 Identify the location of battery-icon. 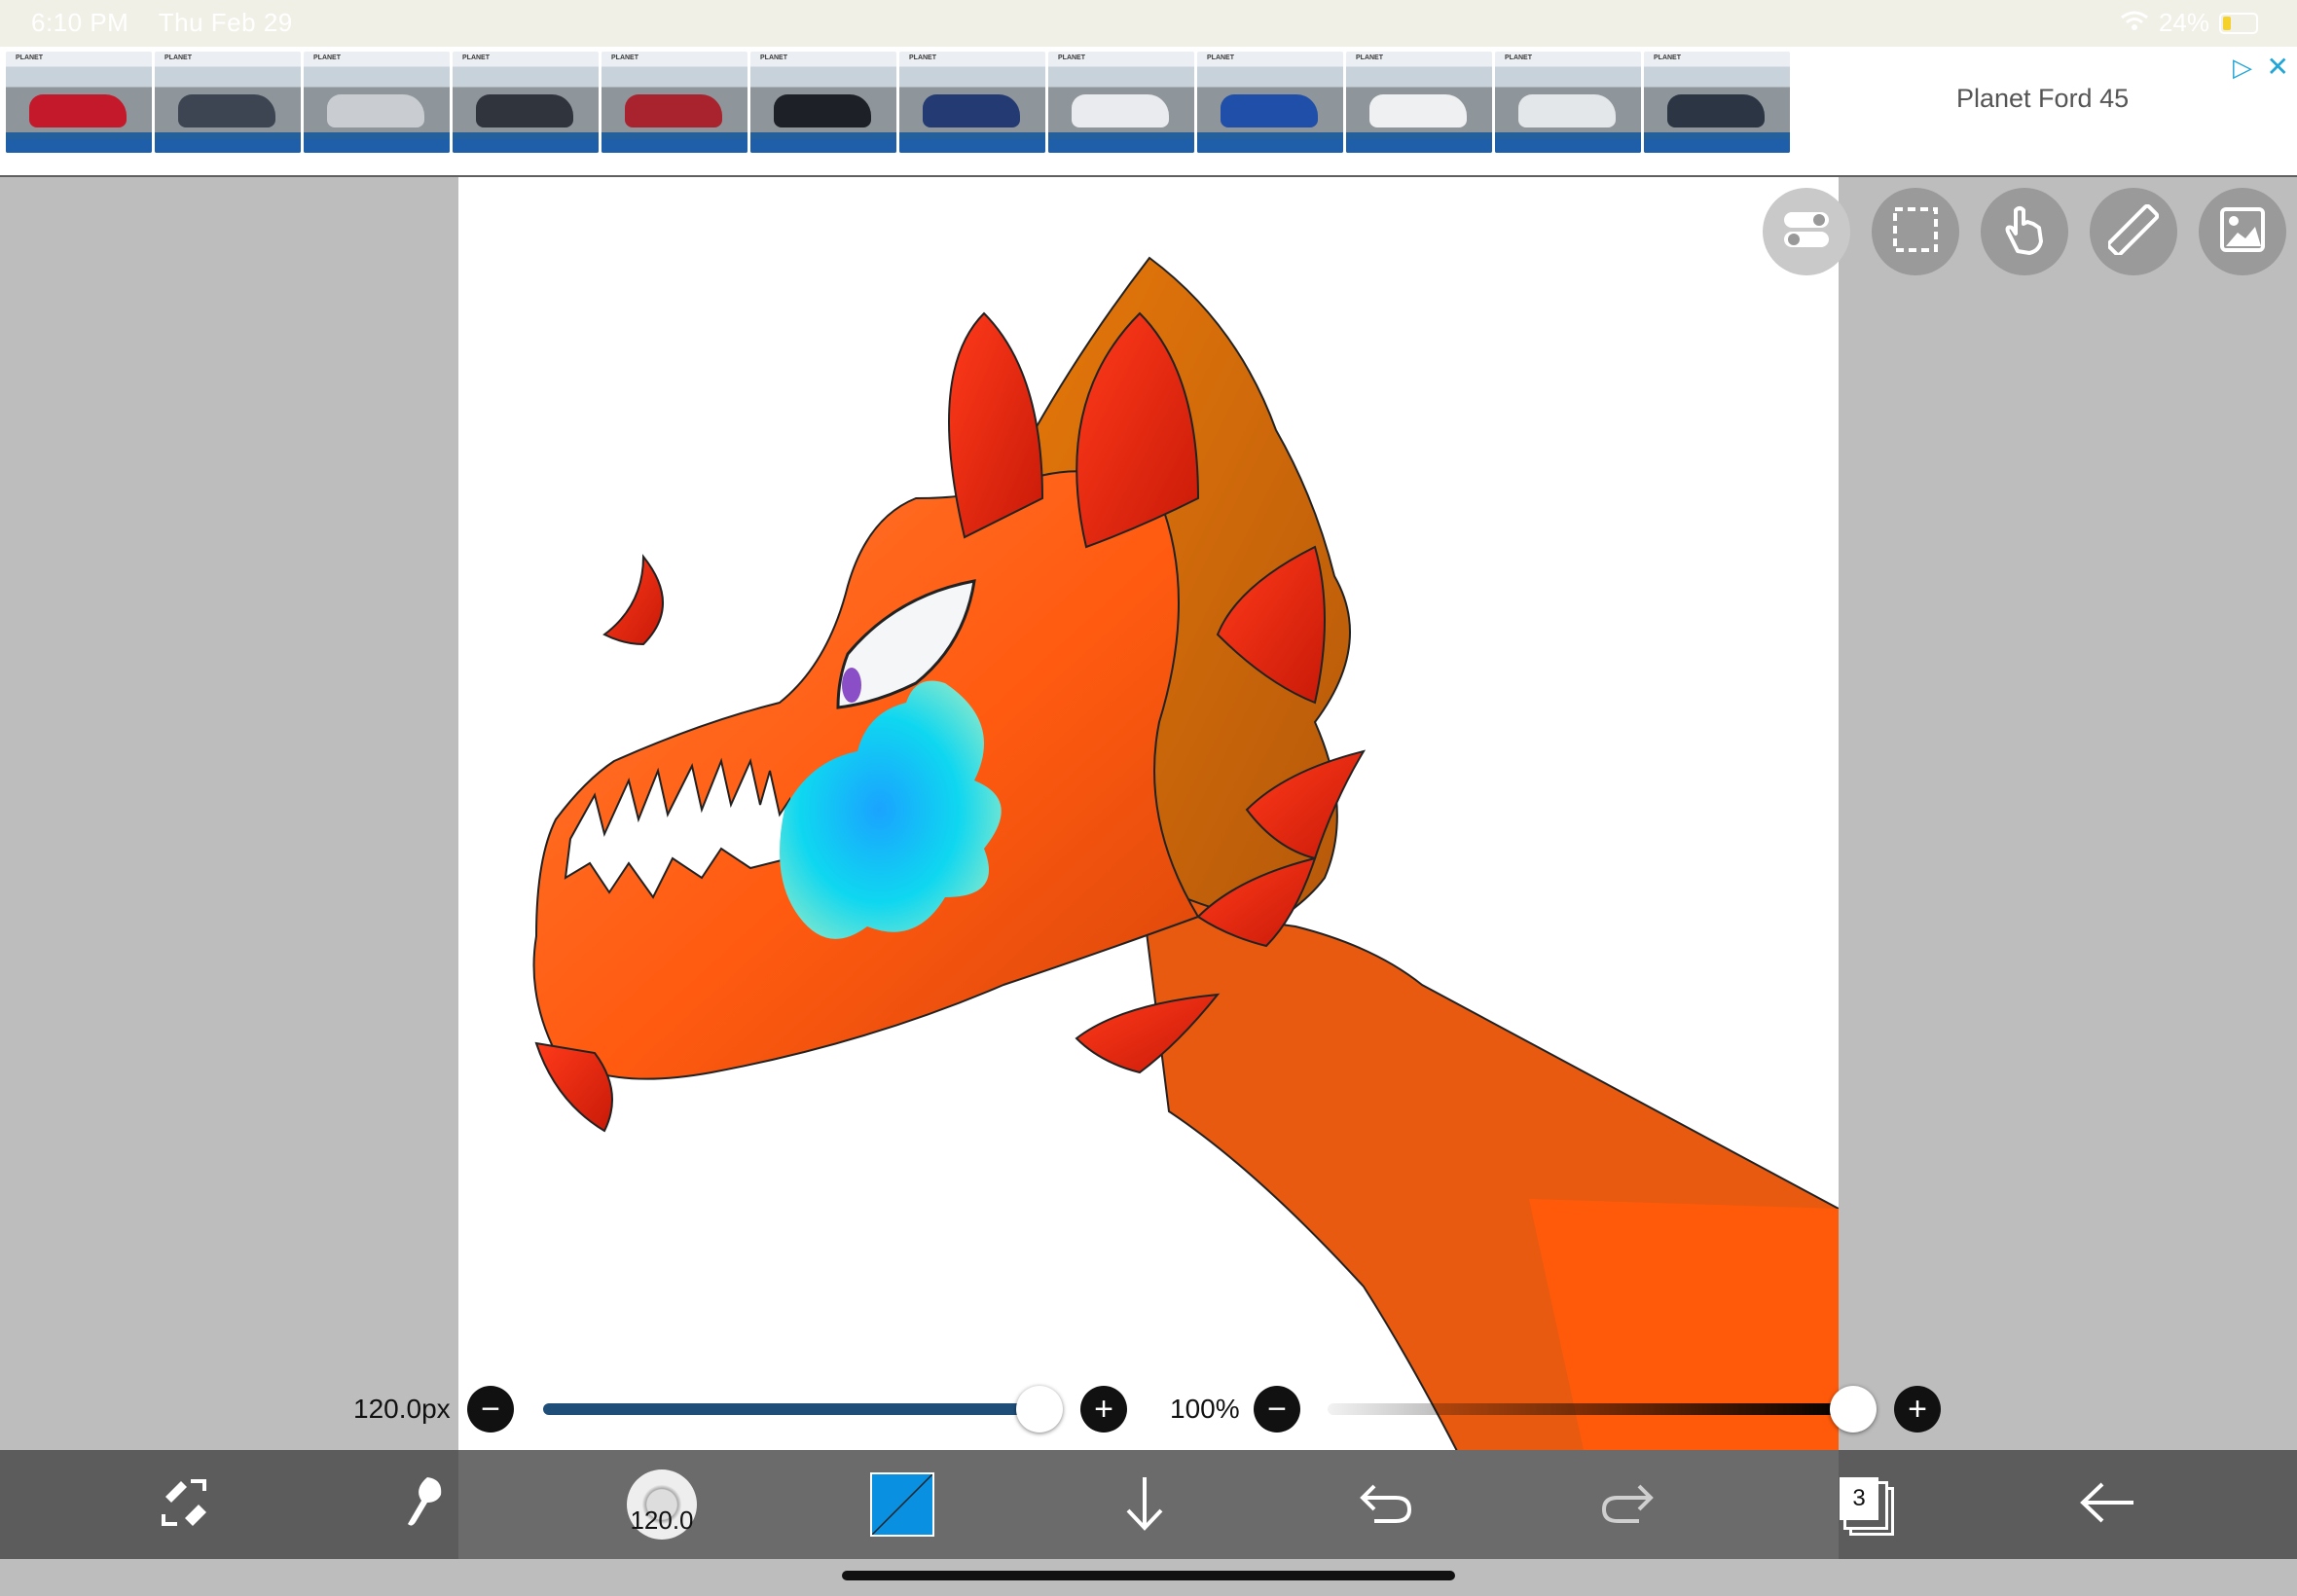
(2238, 23).